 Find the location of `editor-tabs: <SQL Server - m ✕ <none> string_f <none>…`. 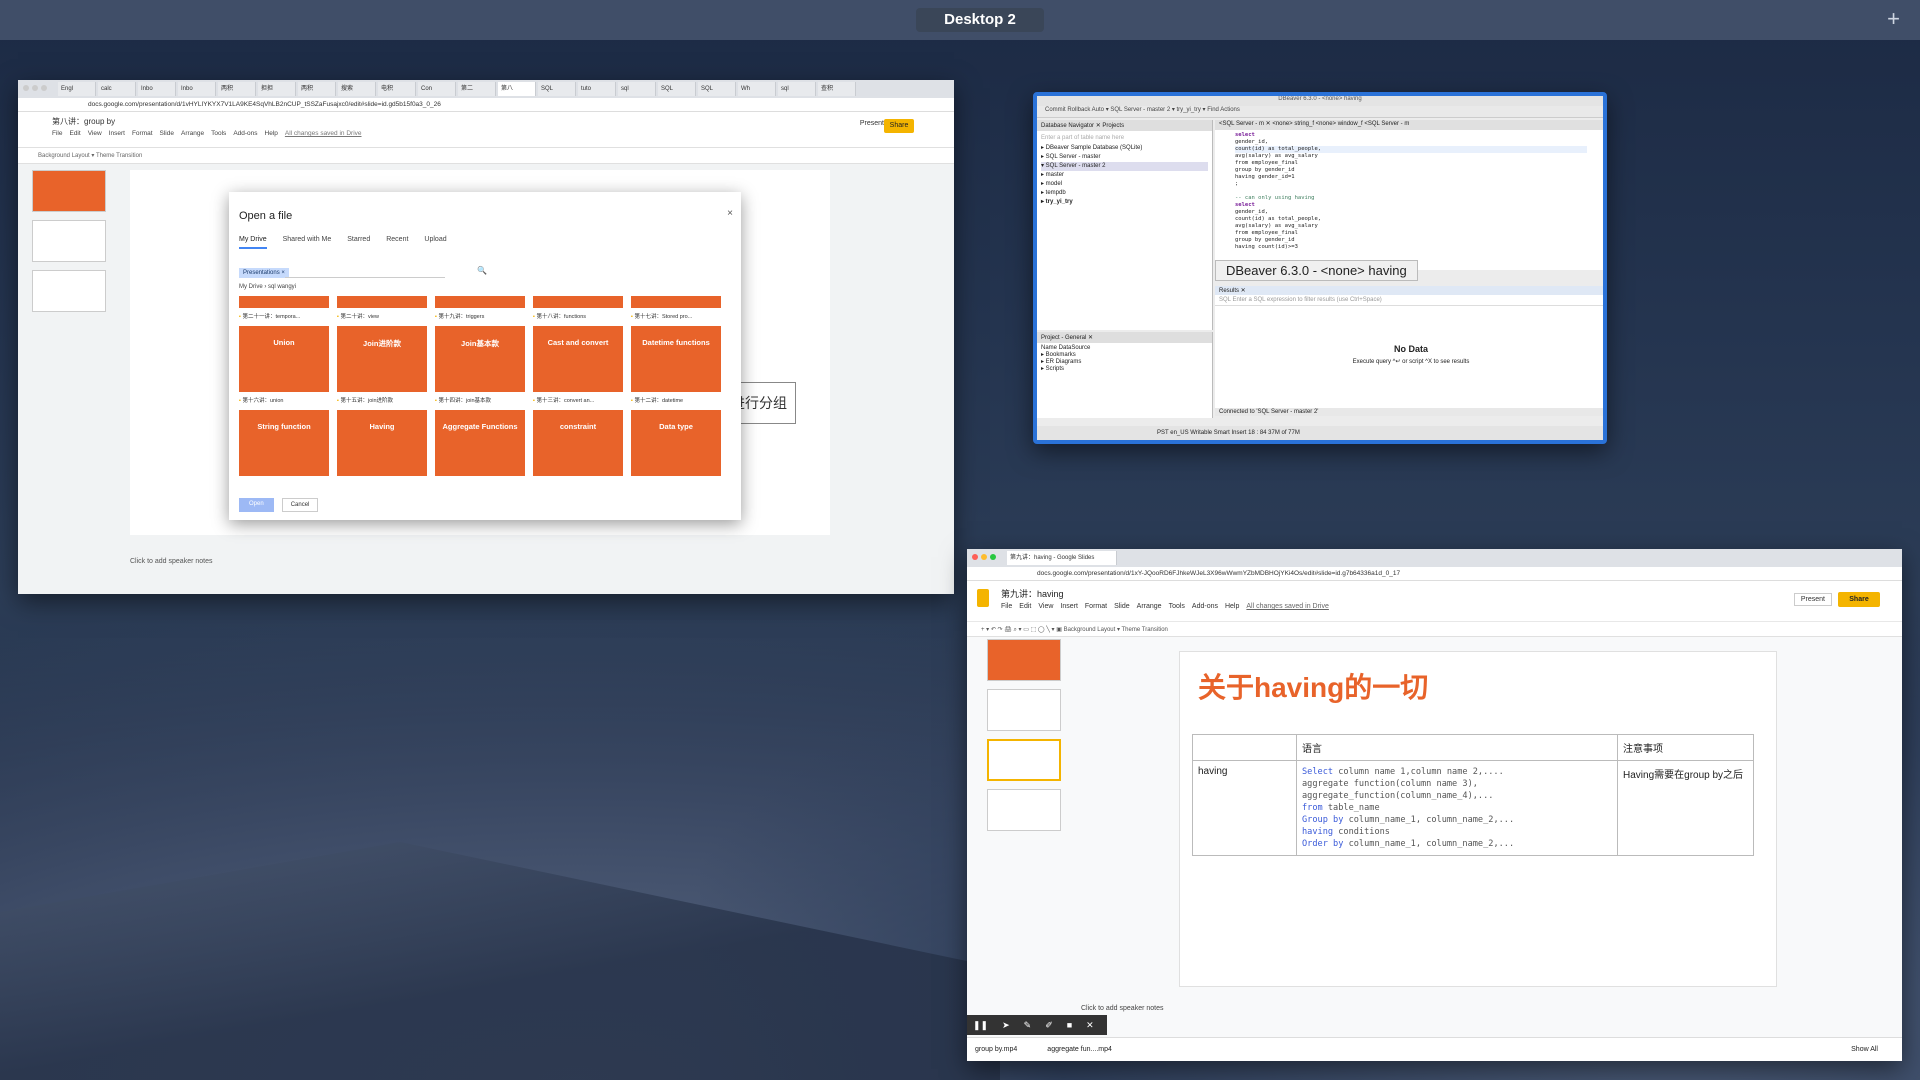

editor-tabs: <SQL Server - m ✕ <none> string_f <none>… is located at coordinates (1409, 125).